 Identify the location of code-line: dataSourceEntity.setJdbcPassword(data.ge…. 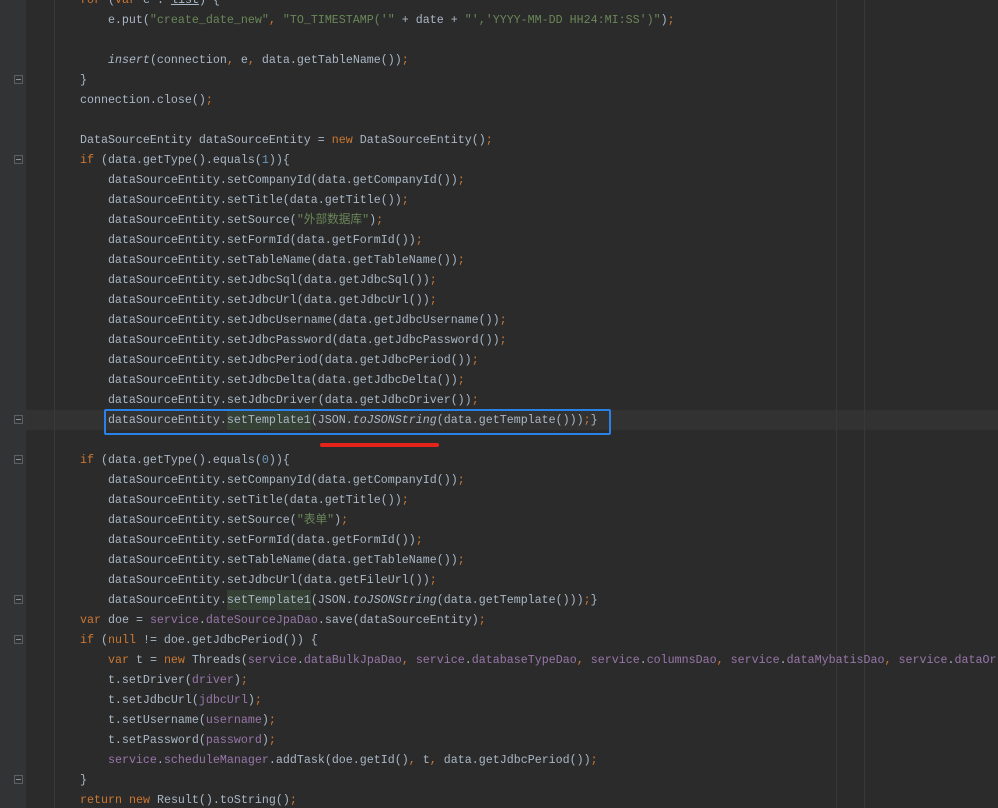
(511, 340).